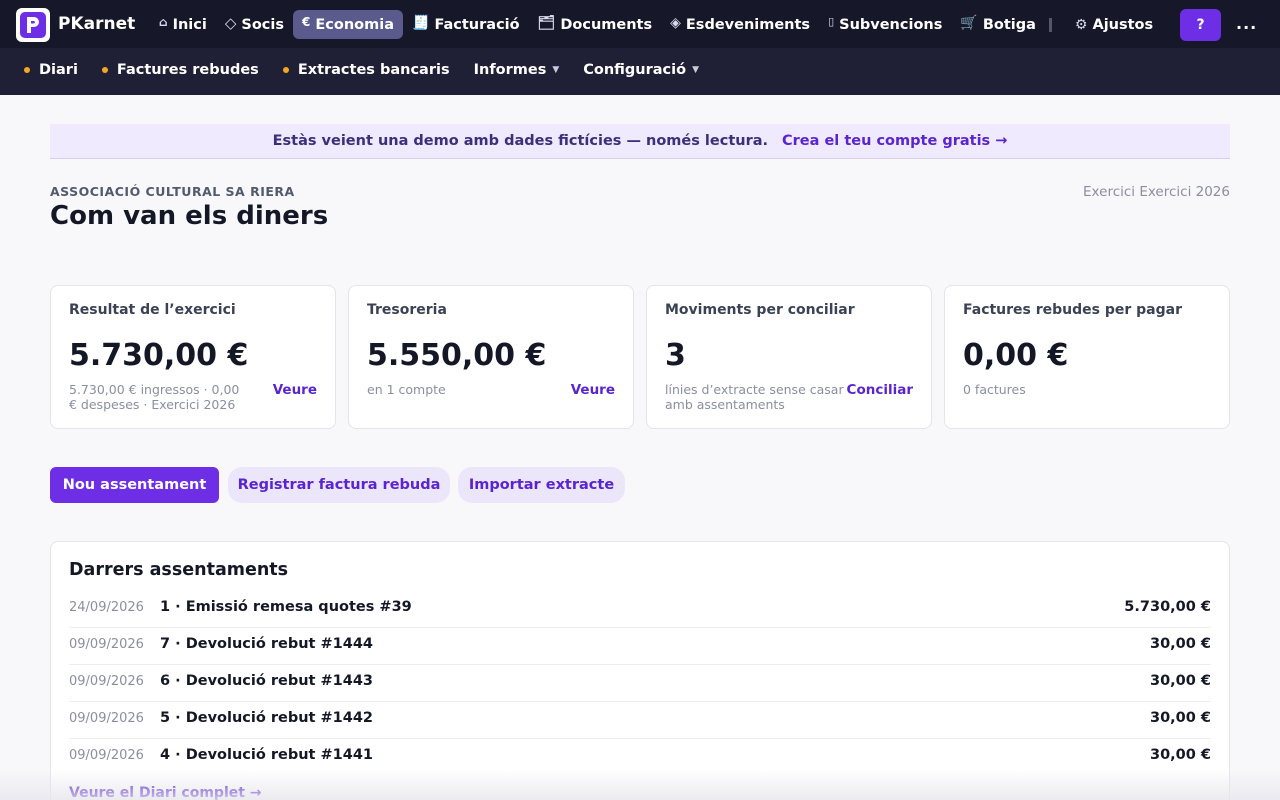 The width and height of the screenshot is (1280, 800). I want to click on page-title: Com van els diners, so click(189, 216).